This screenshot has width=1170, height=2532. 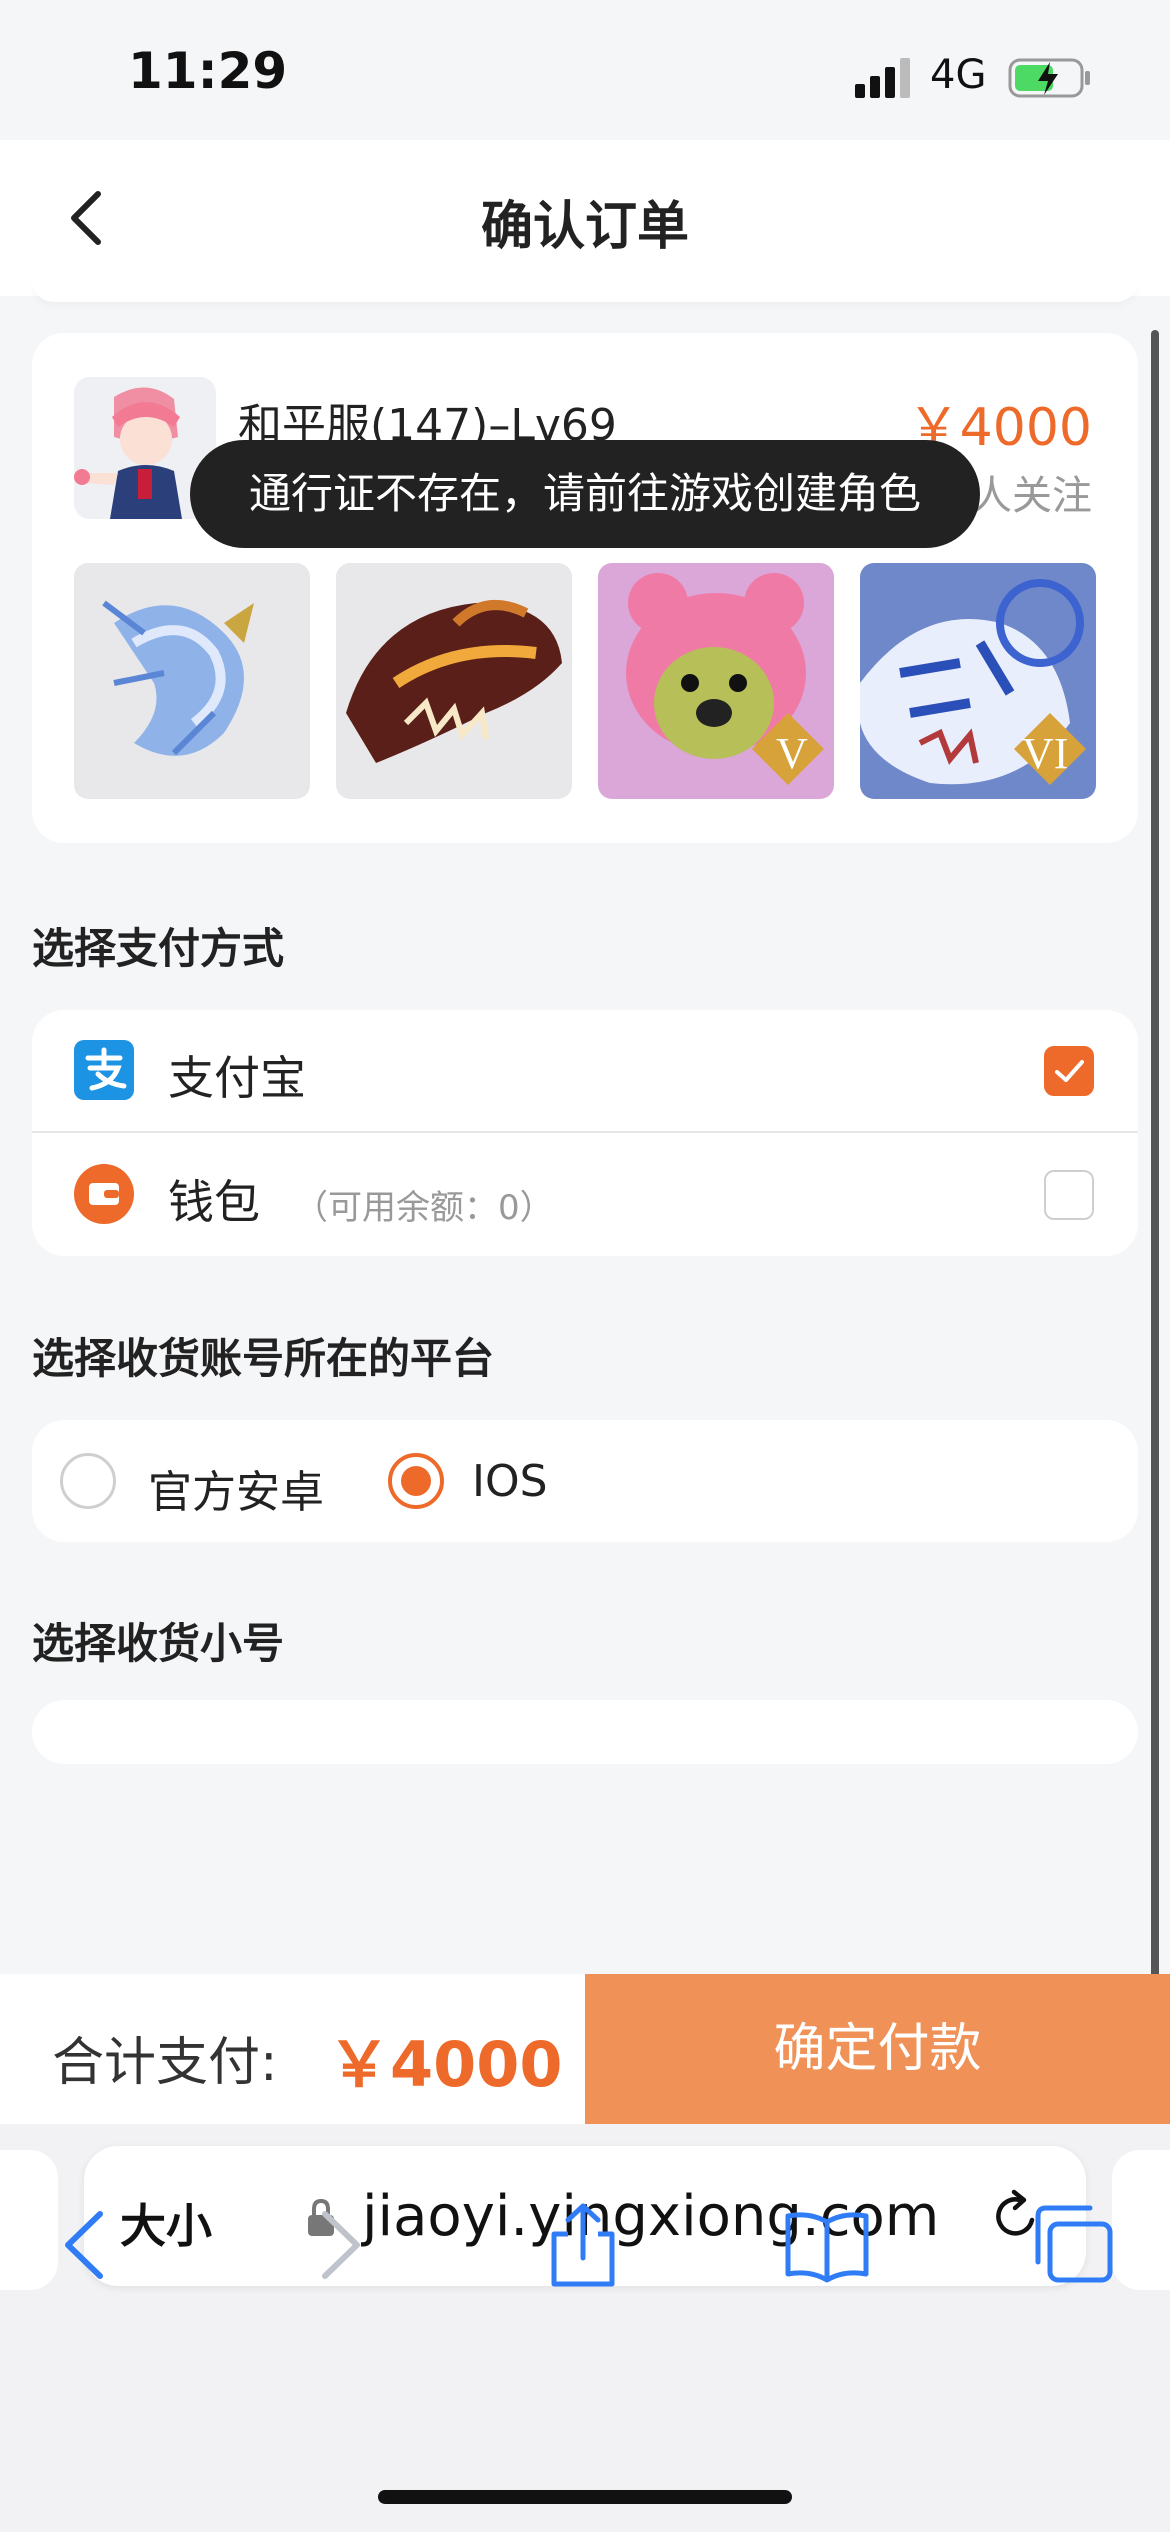 I want to click on payment-section-title: 选择支付方式, so click(x=158, y=948).